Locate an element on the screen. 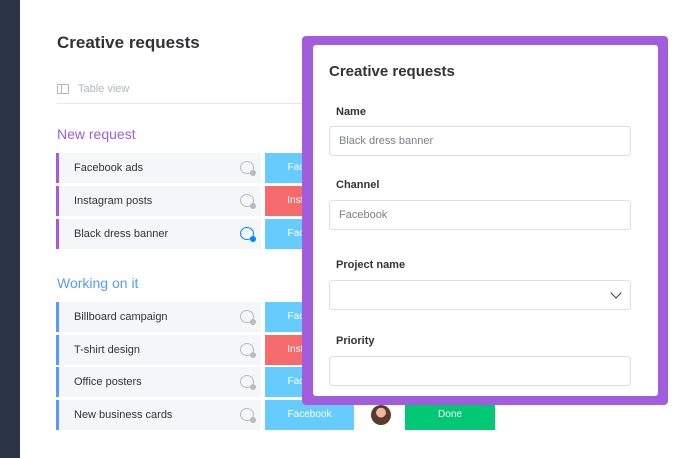 This screenshot has width=698, height=458. modal-title: Creative requests is located at coordinates (392, 71).